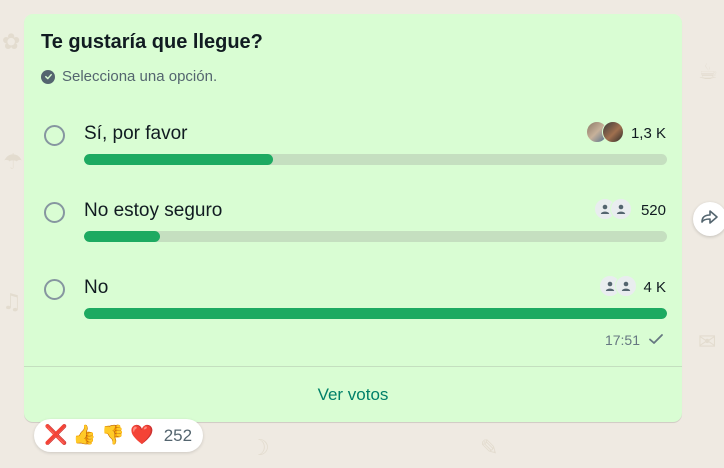 The height and width of the screenshot is (468, 724). Describe the element at coordinates (178, 435) in the screenshot. I see `reaction-count: 252` at that location.